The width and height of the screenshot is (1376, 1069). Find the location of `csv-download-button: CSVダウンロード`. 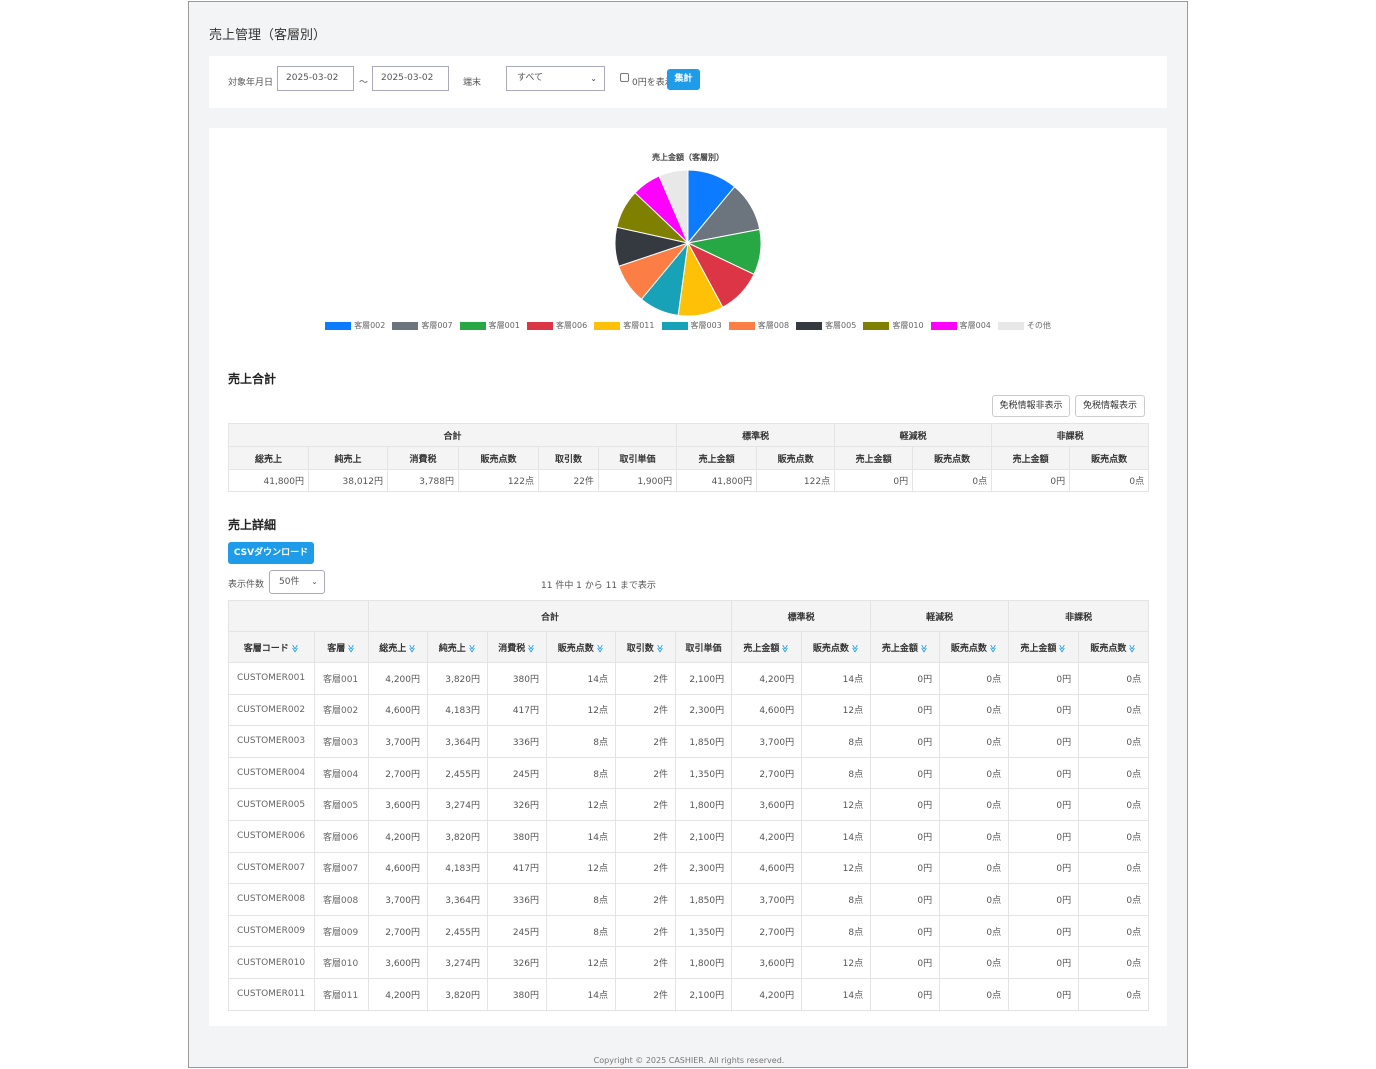

csv-download-button: CSVダウンロード is located at coordinates (271, 553).